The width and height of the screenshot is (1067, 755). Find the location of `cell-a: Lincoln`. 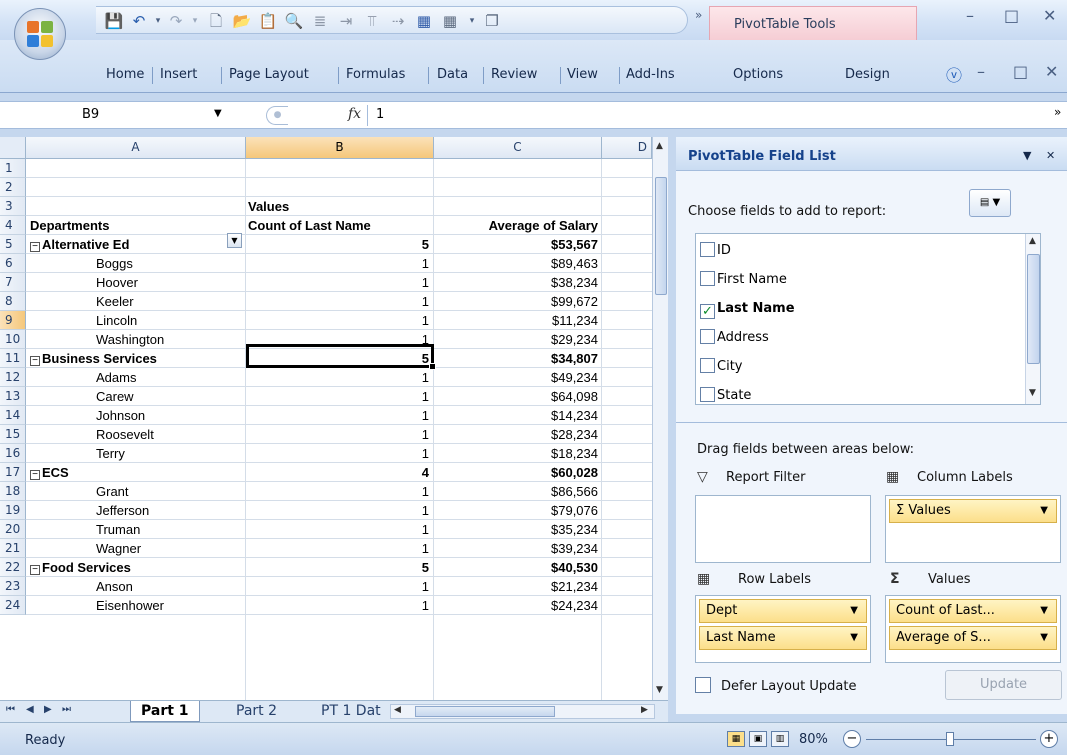

cell-a: Lincoln is located at coordinates (116, 320).